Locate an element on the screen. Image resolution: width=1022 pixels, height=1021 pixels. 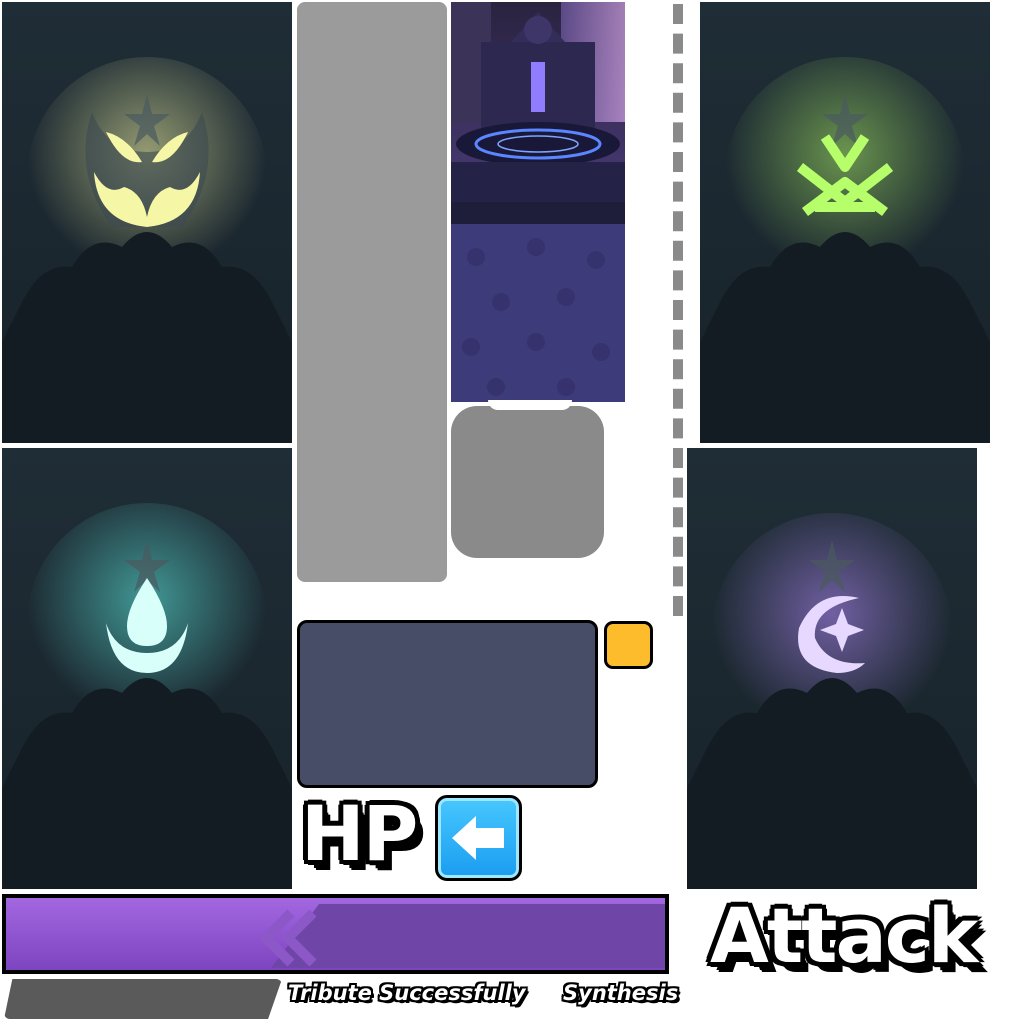
label-tab-placeholder is located at coordinates (143, 999).